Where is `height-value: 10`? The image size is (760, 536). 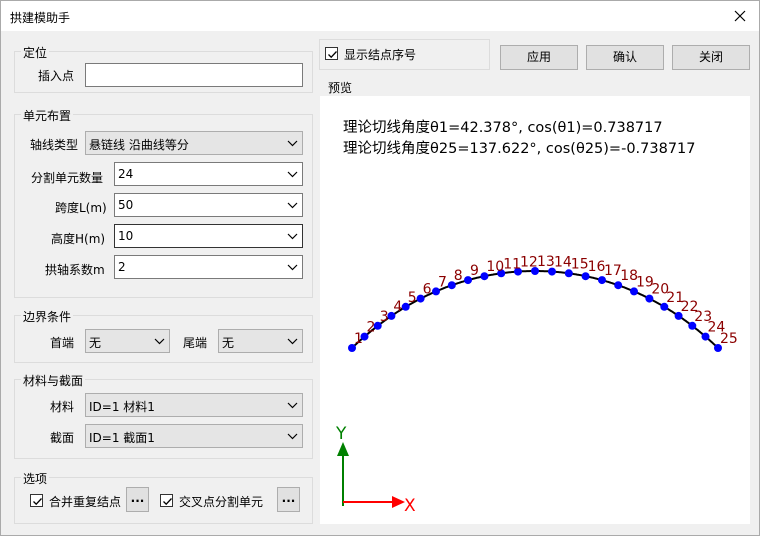
height-value: 10 is located at coordinates (126, 236).